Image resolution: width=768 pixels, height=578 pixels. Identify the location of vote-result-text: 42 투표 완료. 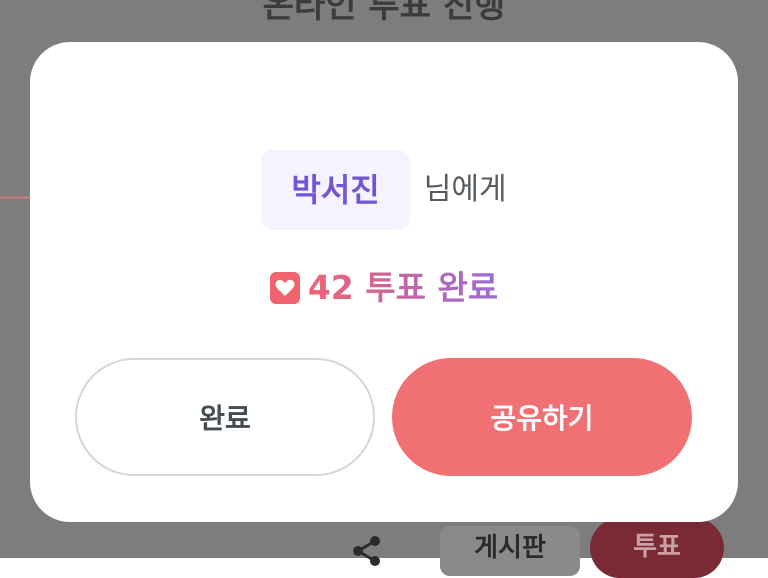
(403, 288).